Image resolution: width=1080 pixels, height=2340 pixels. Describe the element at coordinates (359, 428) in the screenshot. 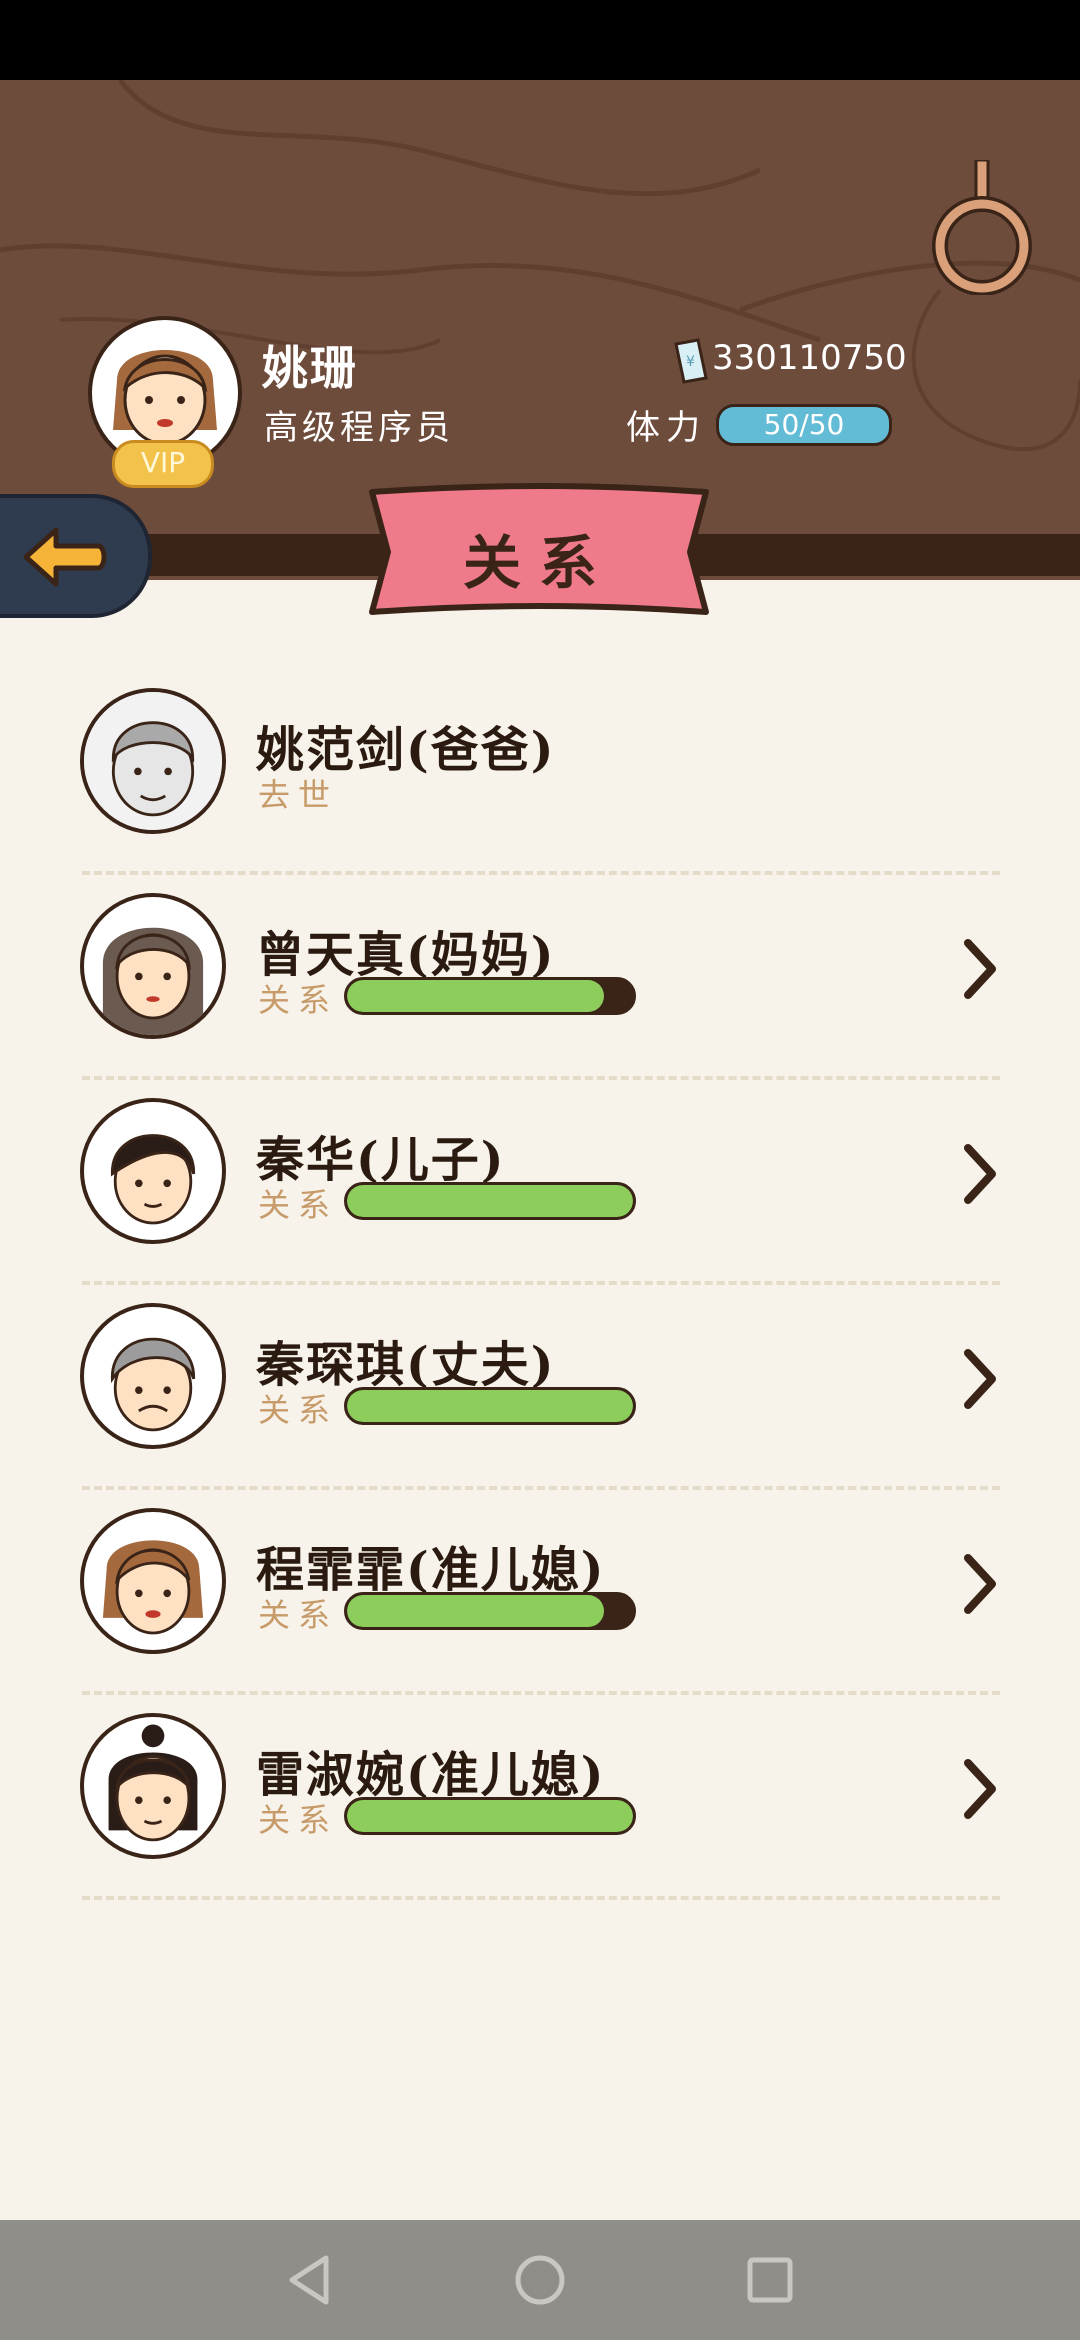

I see `player-title: 高级程序员` at that location.